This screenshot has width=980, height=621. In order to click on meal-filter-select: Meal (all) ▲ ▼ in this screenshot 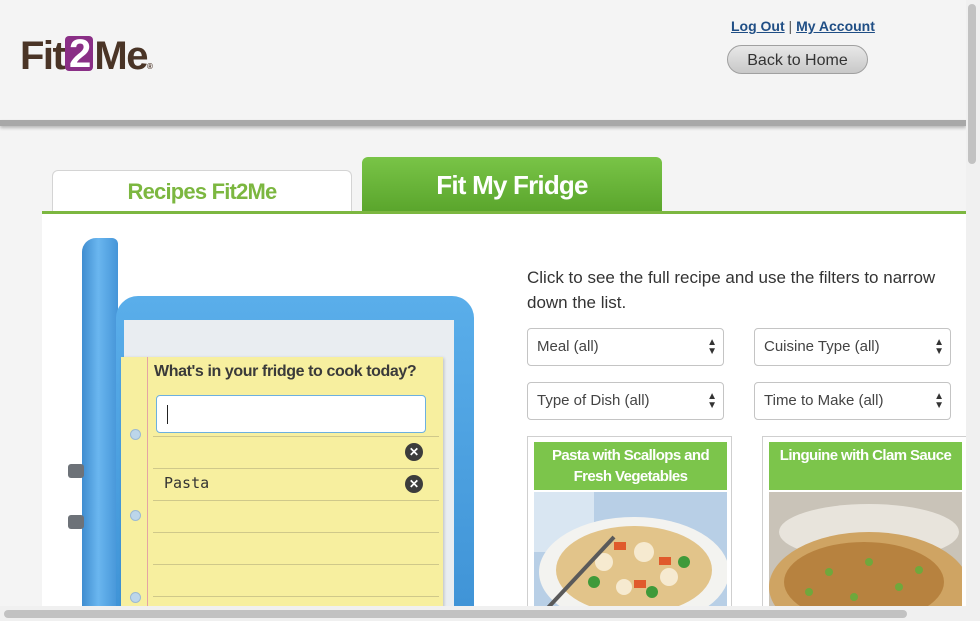, I will do `click(625, 347)`.